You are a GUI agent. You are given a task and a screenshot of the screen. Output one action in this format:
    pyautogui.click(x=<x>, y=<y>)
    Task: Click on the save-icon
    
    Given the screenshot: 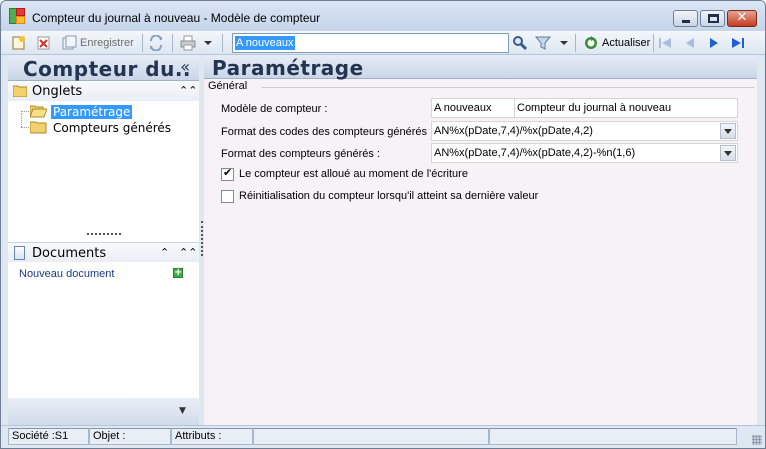 What is the action you would take?
    pyautogui.click(x=69, y=42)
    